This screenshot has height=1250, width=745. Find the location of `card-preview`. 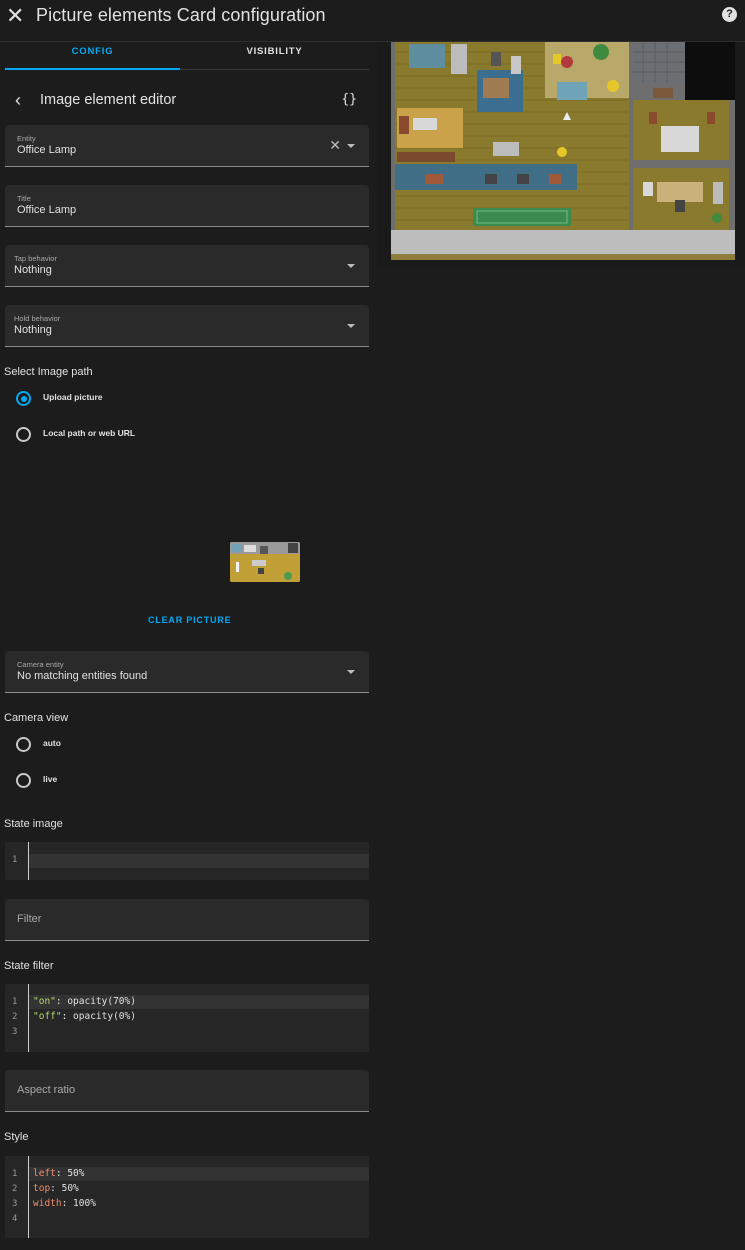

card-preview is located at coordinates (561, 155).